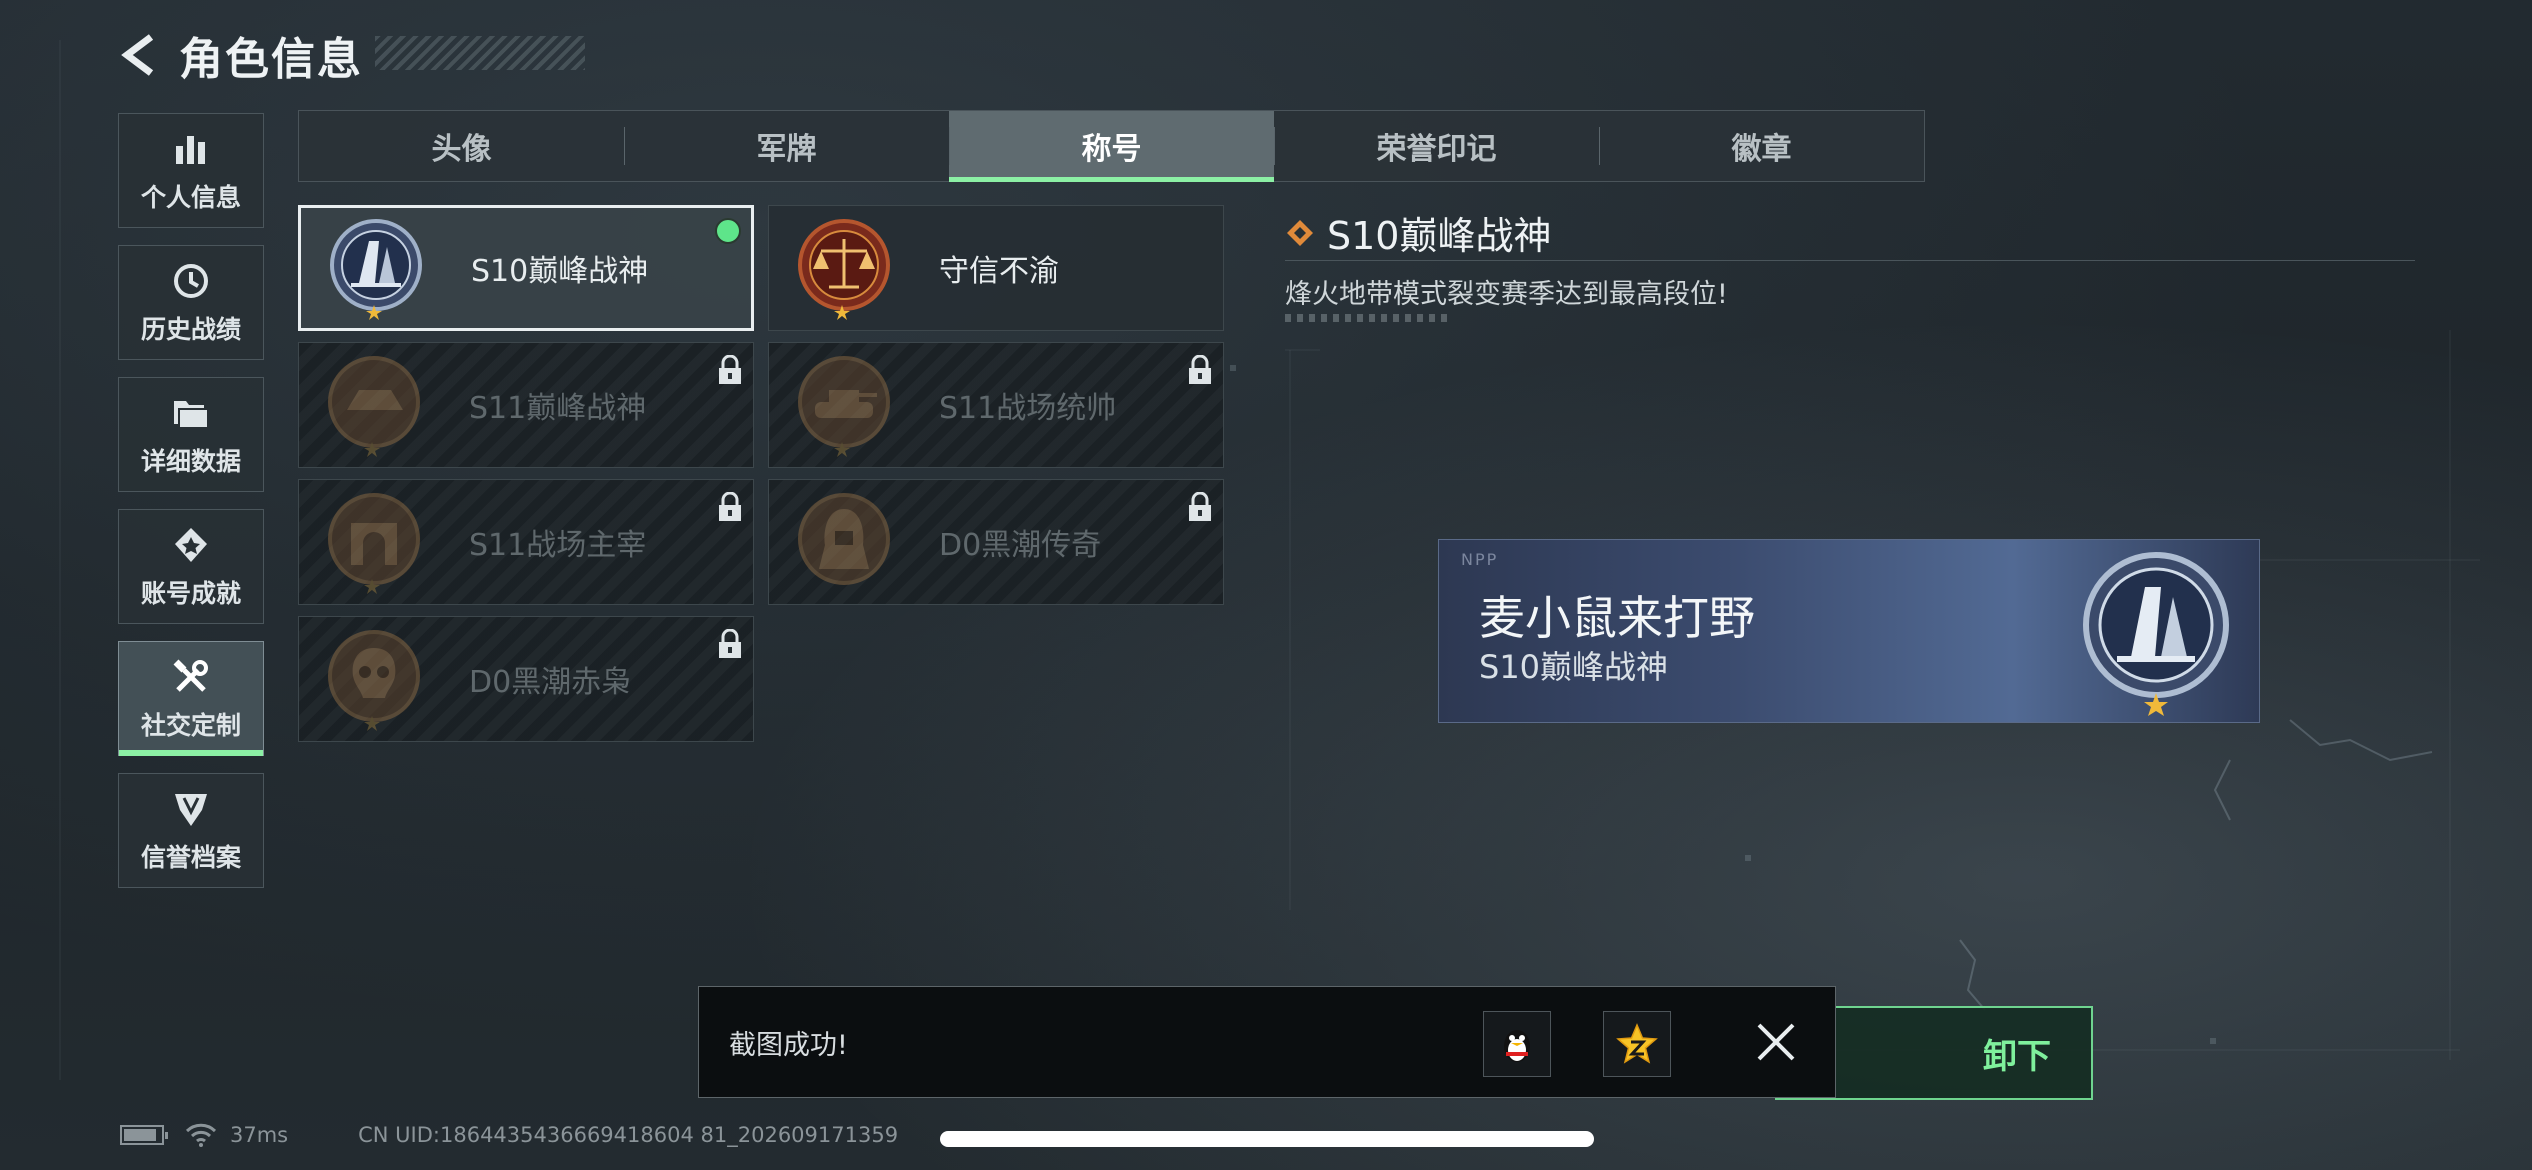  What do you see at coordinates (271, 59) in the screenshot?
I see `page-title: 角色信息` at bounding box center [271, 59].